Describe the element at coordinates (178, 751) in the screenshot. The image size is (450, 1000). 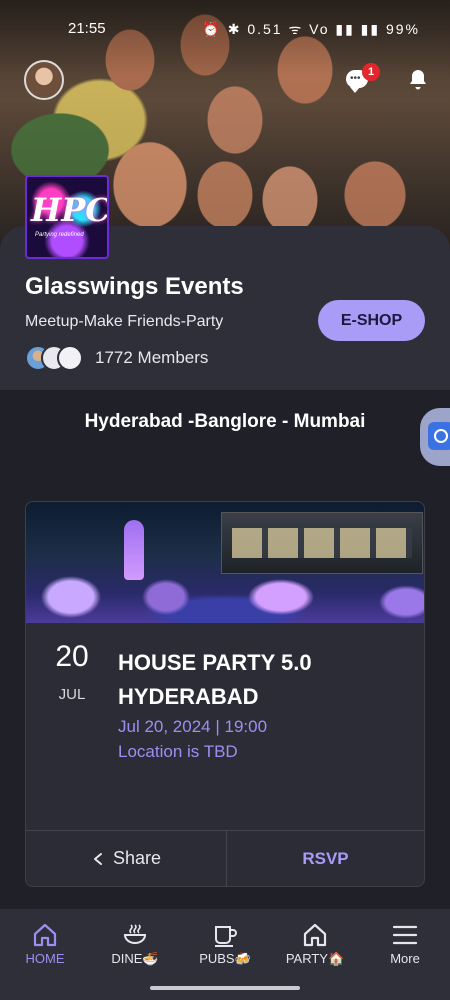
I see `event-location: Location is TBD` at that location.